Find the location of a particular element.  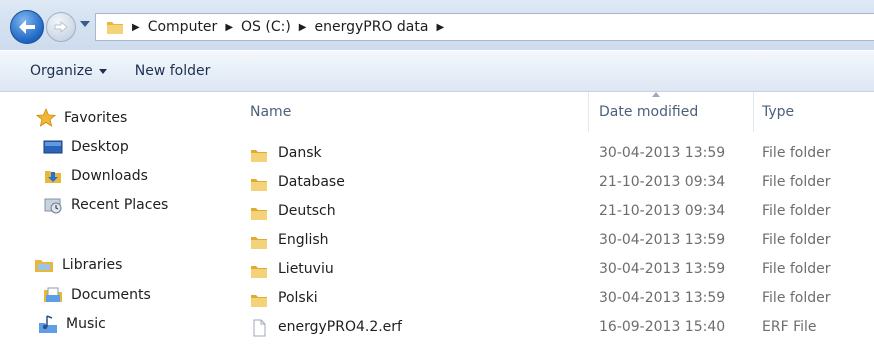

organize-button: Organize is located at coordinates (60, 71).